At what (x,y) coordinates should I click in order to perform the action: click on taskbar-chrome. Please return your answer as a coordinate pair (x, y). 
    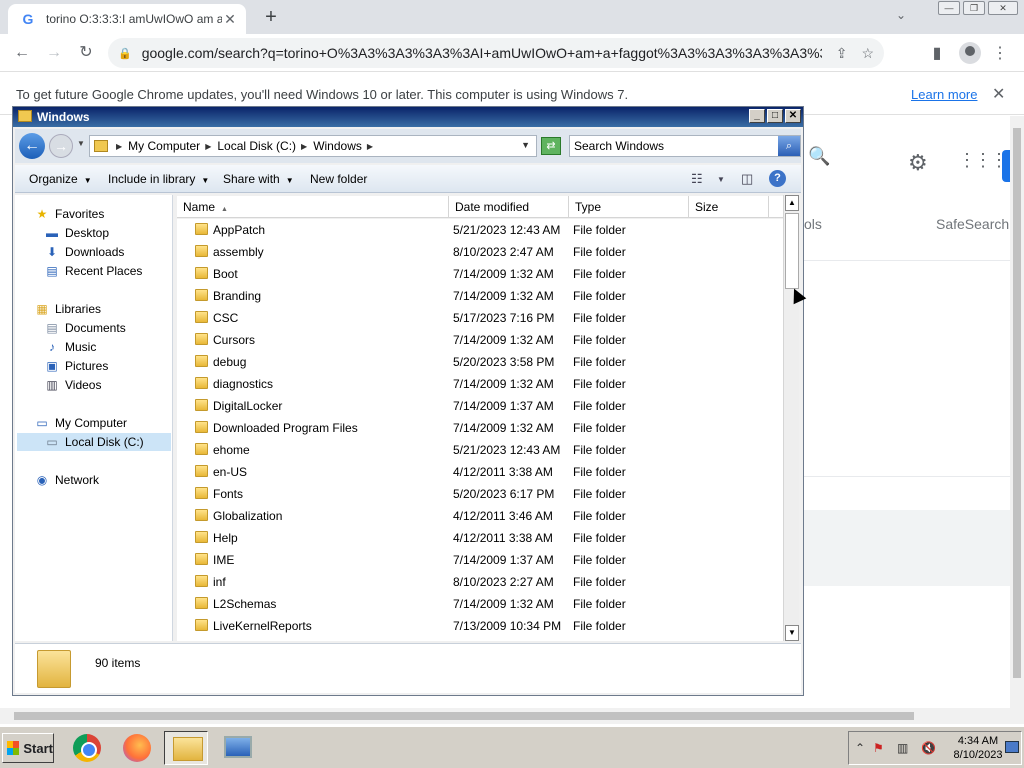
    Looking at the image, I should click on (86, 748).